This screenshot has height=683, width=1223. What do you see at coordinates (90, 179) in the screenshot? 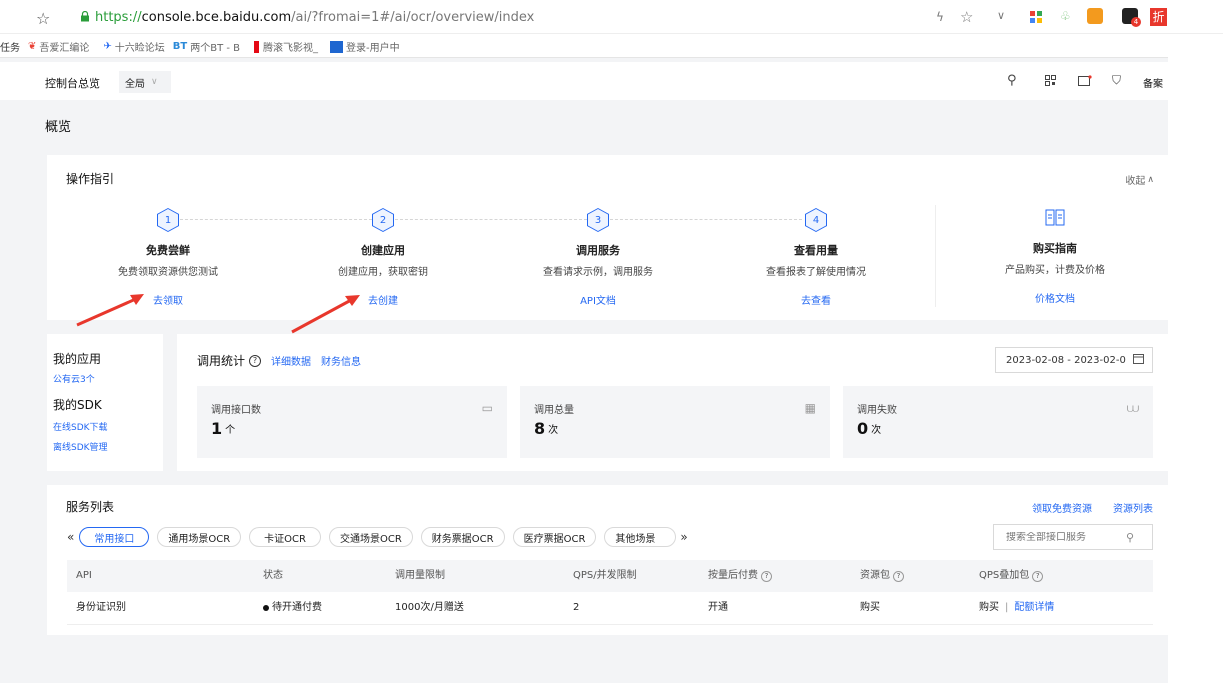
I see `guide-title: 操作指引` at bounding box center [90, 179].